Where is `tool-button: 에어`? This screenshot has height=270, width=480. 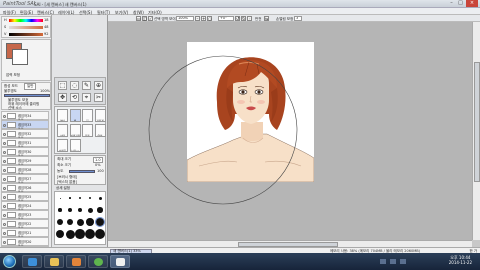 tool-button: 에어 is located at coordinates (62, 115).